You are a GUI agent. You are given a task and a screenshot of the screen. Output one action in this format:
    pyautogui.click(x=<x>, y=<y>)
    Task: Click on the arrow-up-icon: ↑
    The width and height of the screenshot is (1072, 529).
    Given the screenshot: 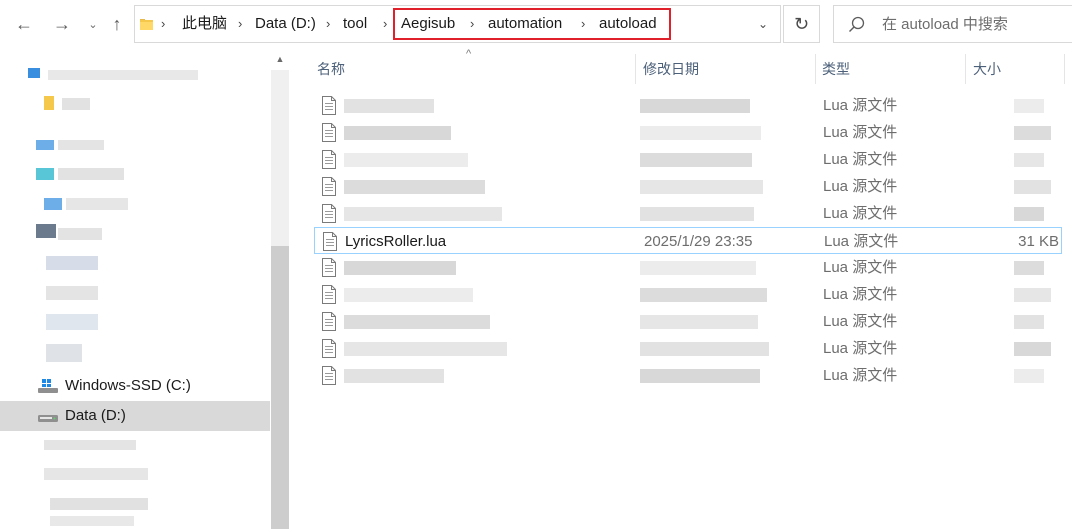 What is the action you would take?
    pyautogui.click(x=117, y=24)
    